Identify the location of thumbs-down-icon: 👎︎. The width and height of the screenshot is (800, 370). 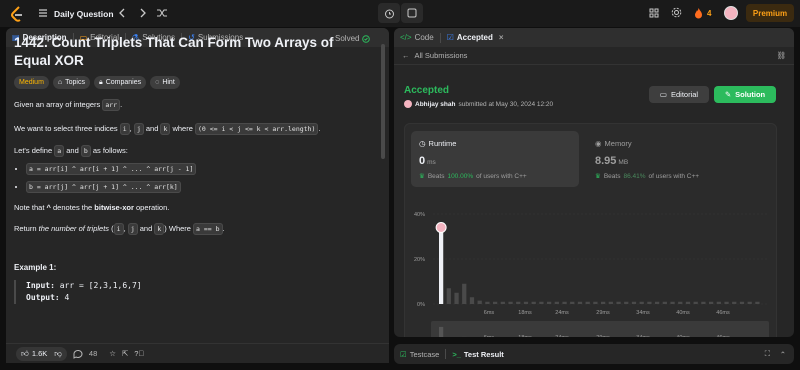
(58, 354).